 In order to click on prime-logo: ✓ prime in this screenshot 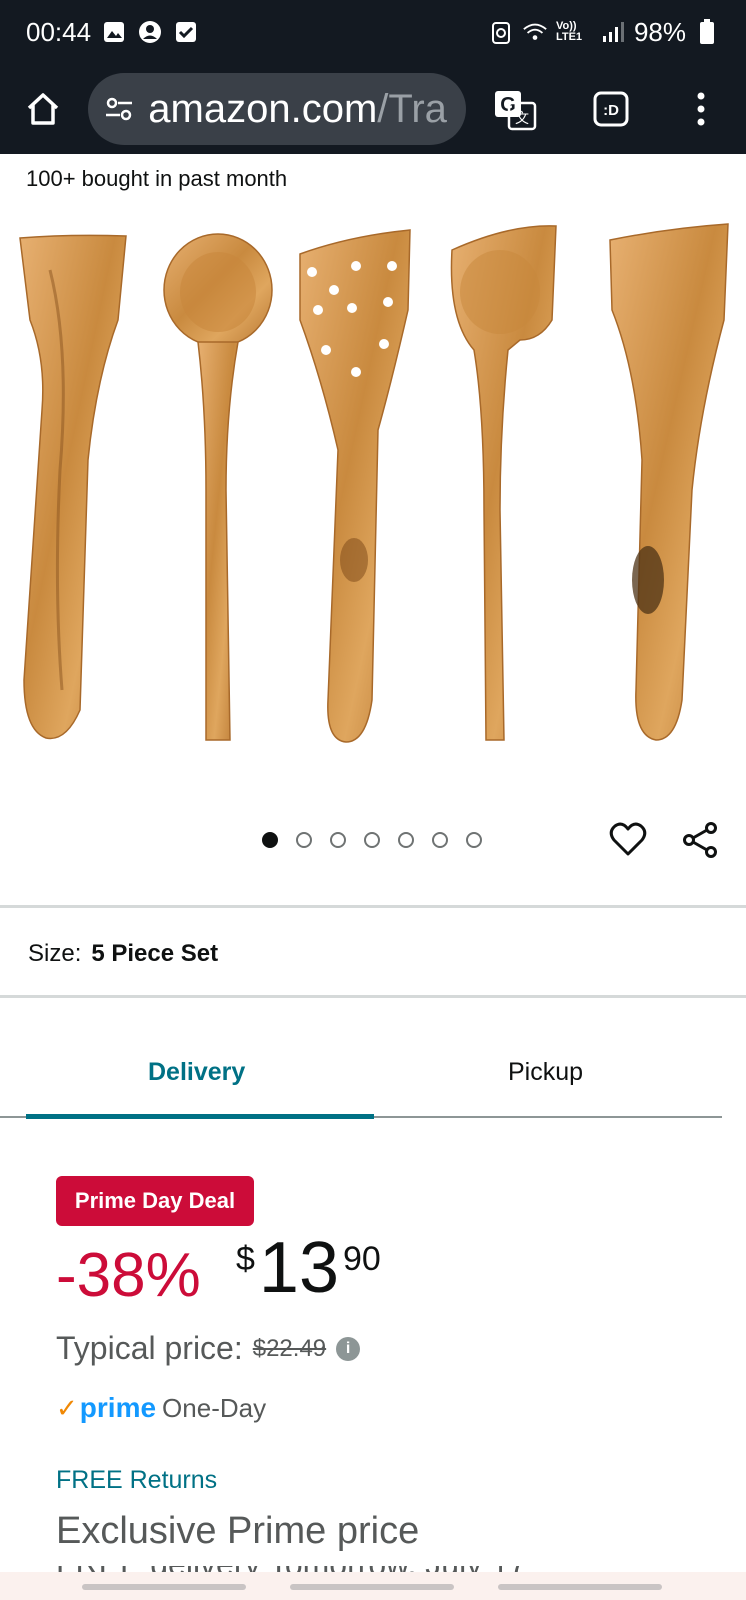, I will do `click(106, 1408)`.